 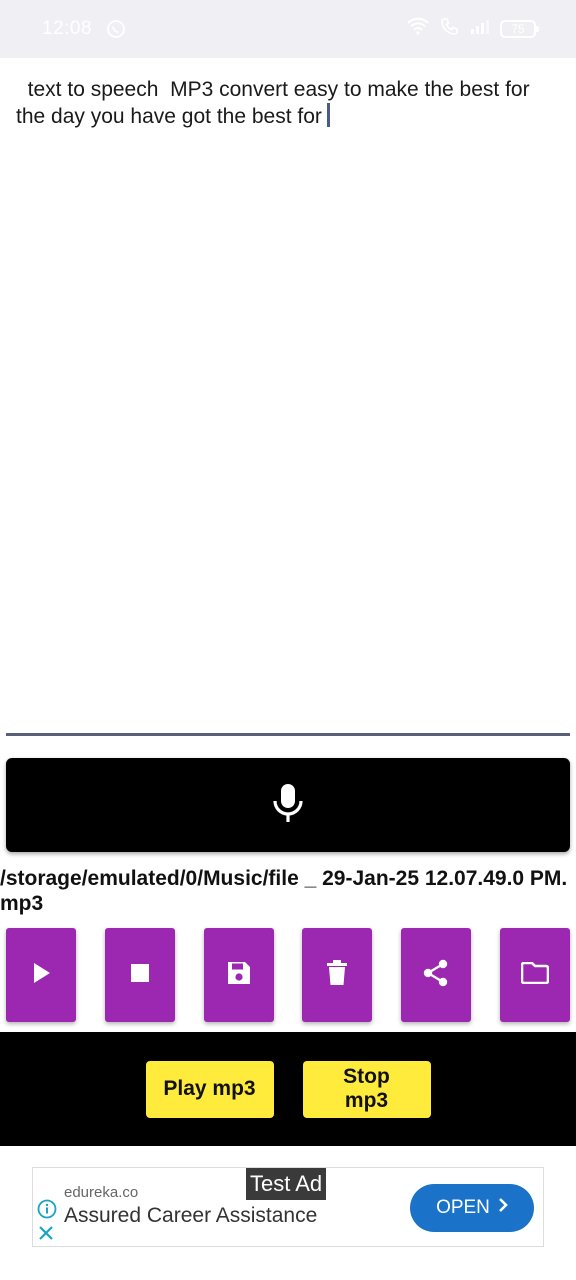 I want to click on folder-icon, so click(x=535, y=975).